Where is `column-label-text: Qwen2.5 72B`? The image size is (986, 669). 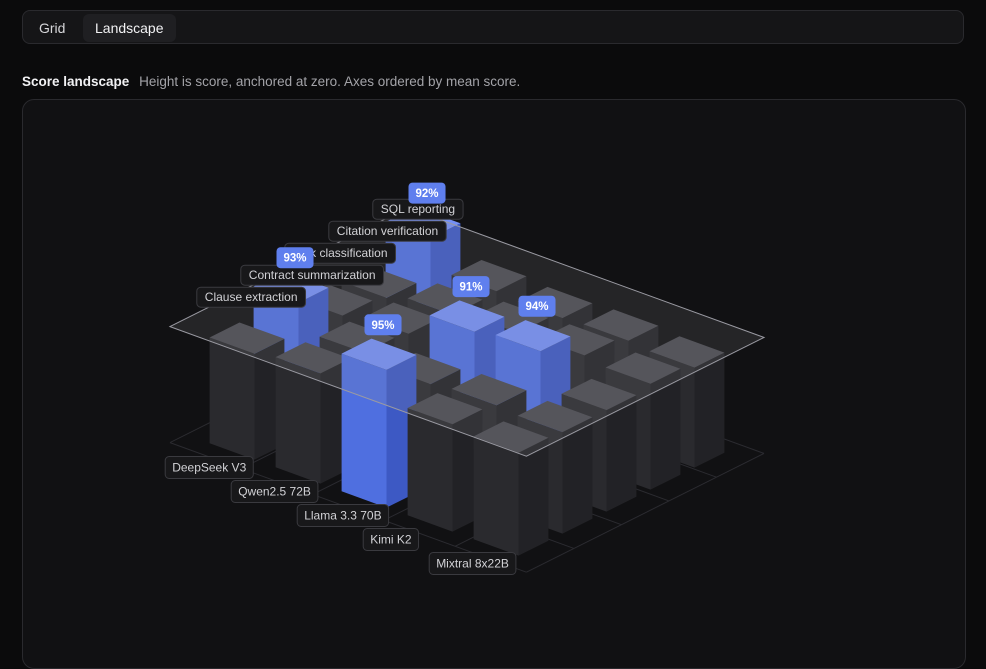 column-label-text: Qwen2.5 72B is located at coordinates (274, 492).